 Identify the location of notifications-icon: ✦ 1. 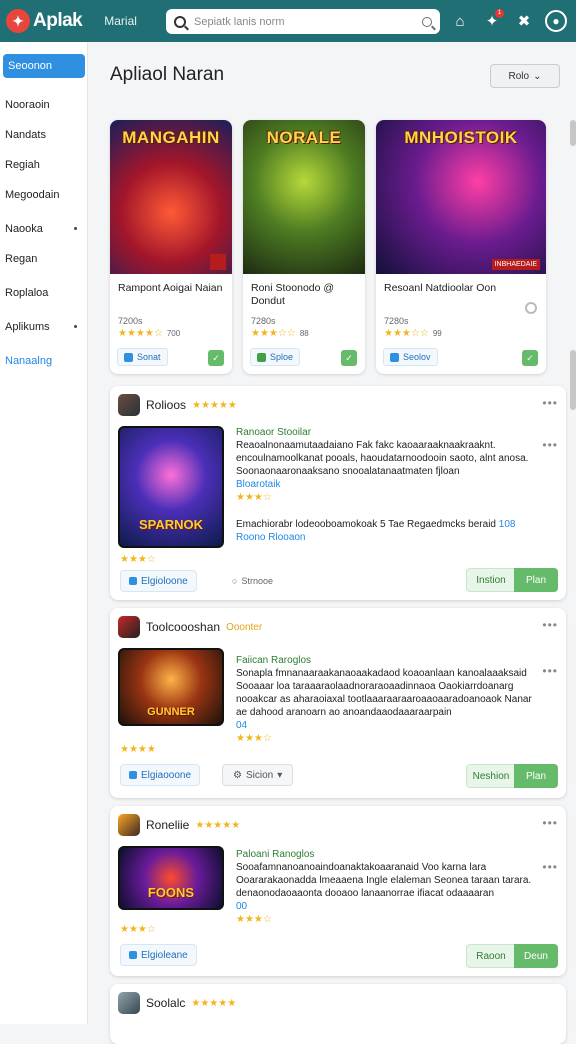
(492, 21).